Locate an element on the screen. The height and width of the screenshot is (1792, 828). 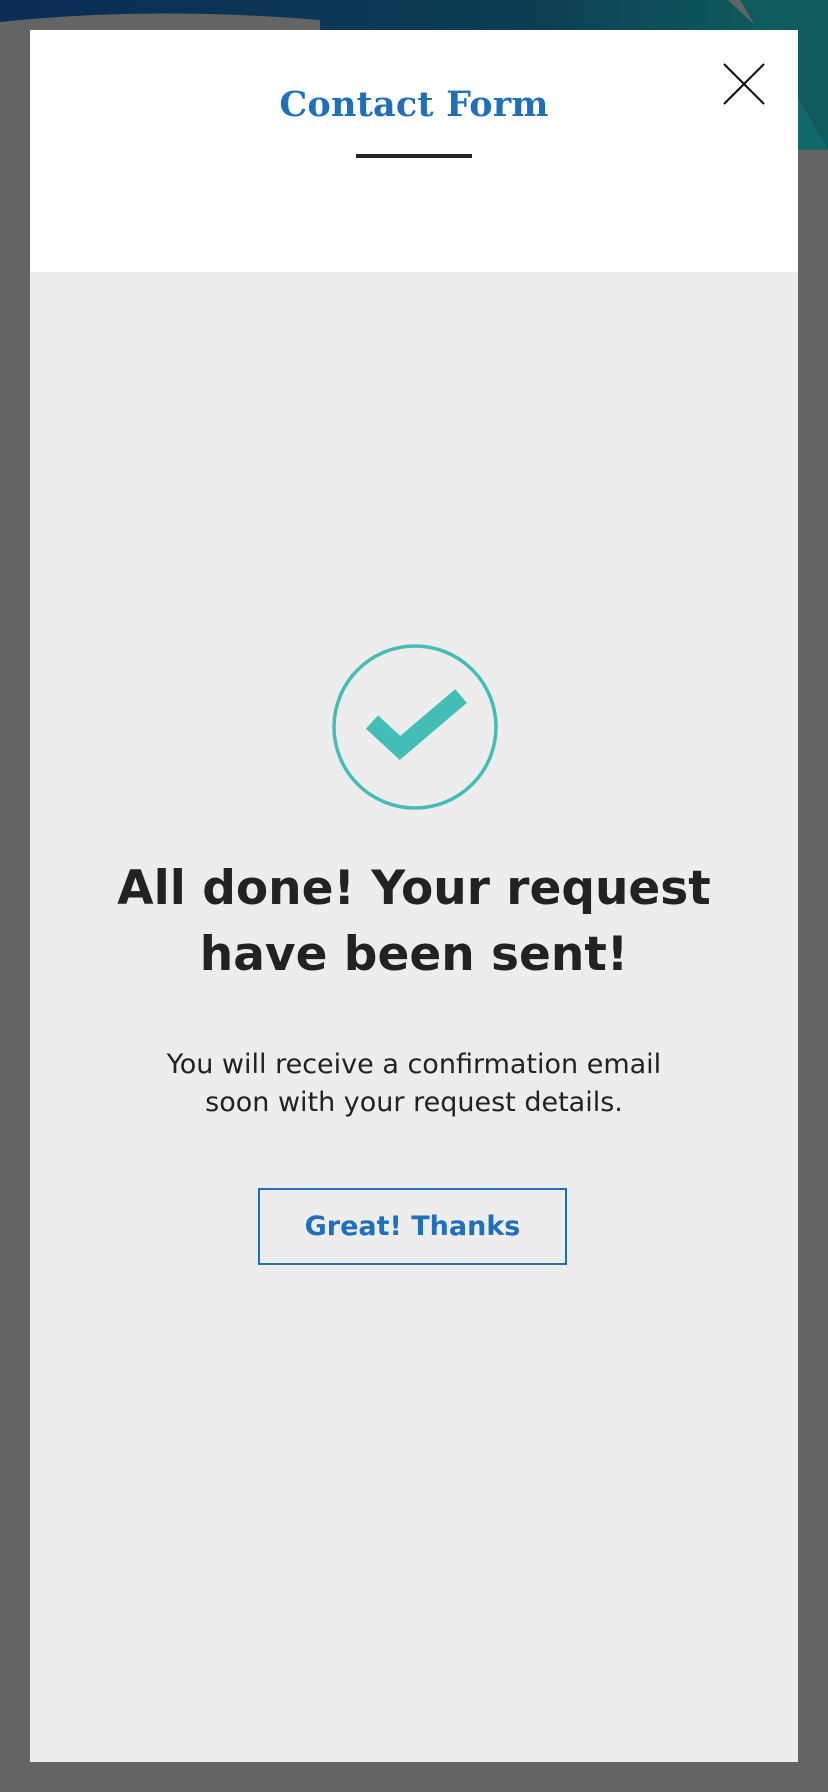
checkmark-circle-icon is located at coordinates (415, 727).